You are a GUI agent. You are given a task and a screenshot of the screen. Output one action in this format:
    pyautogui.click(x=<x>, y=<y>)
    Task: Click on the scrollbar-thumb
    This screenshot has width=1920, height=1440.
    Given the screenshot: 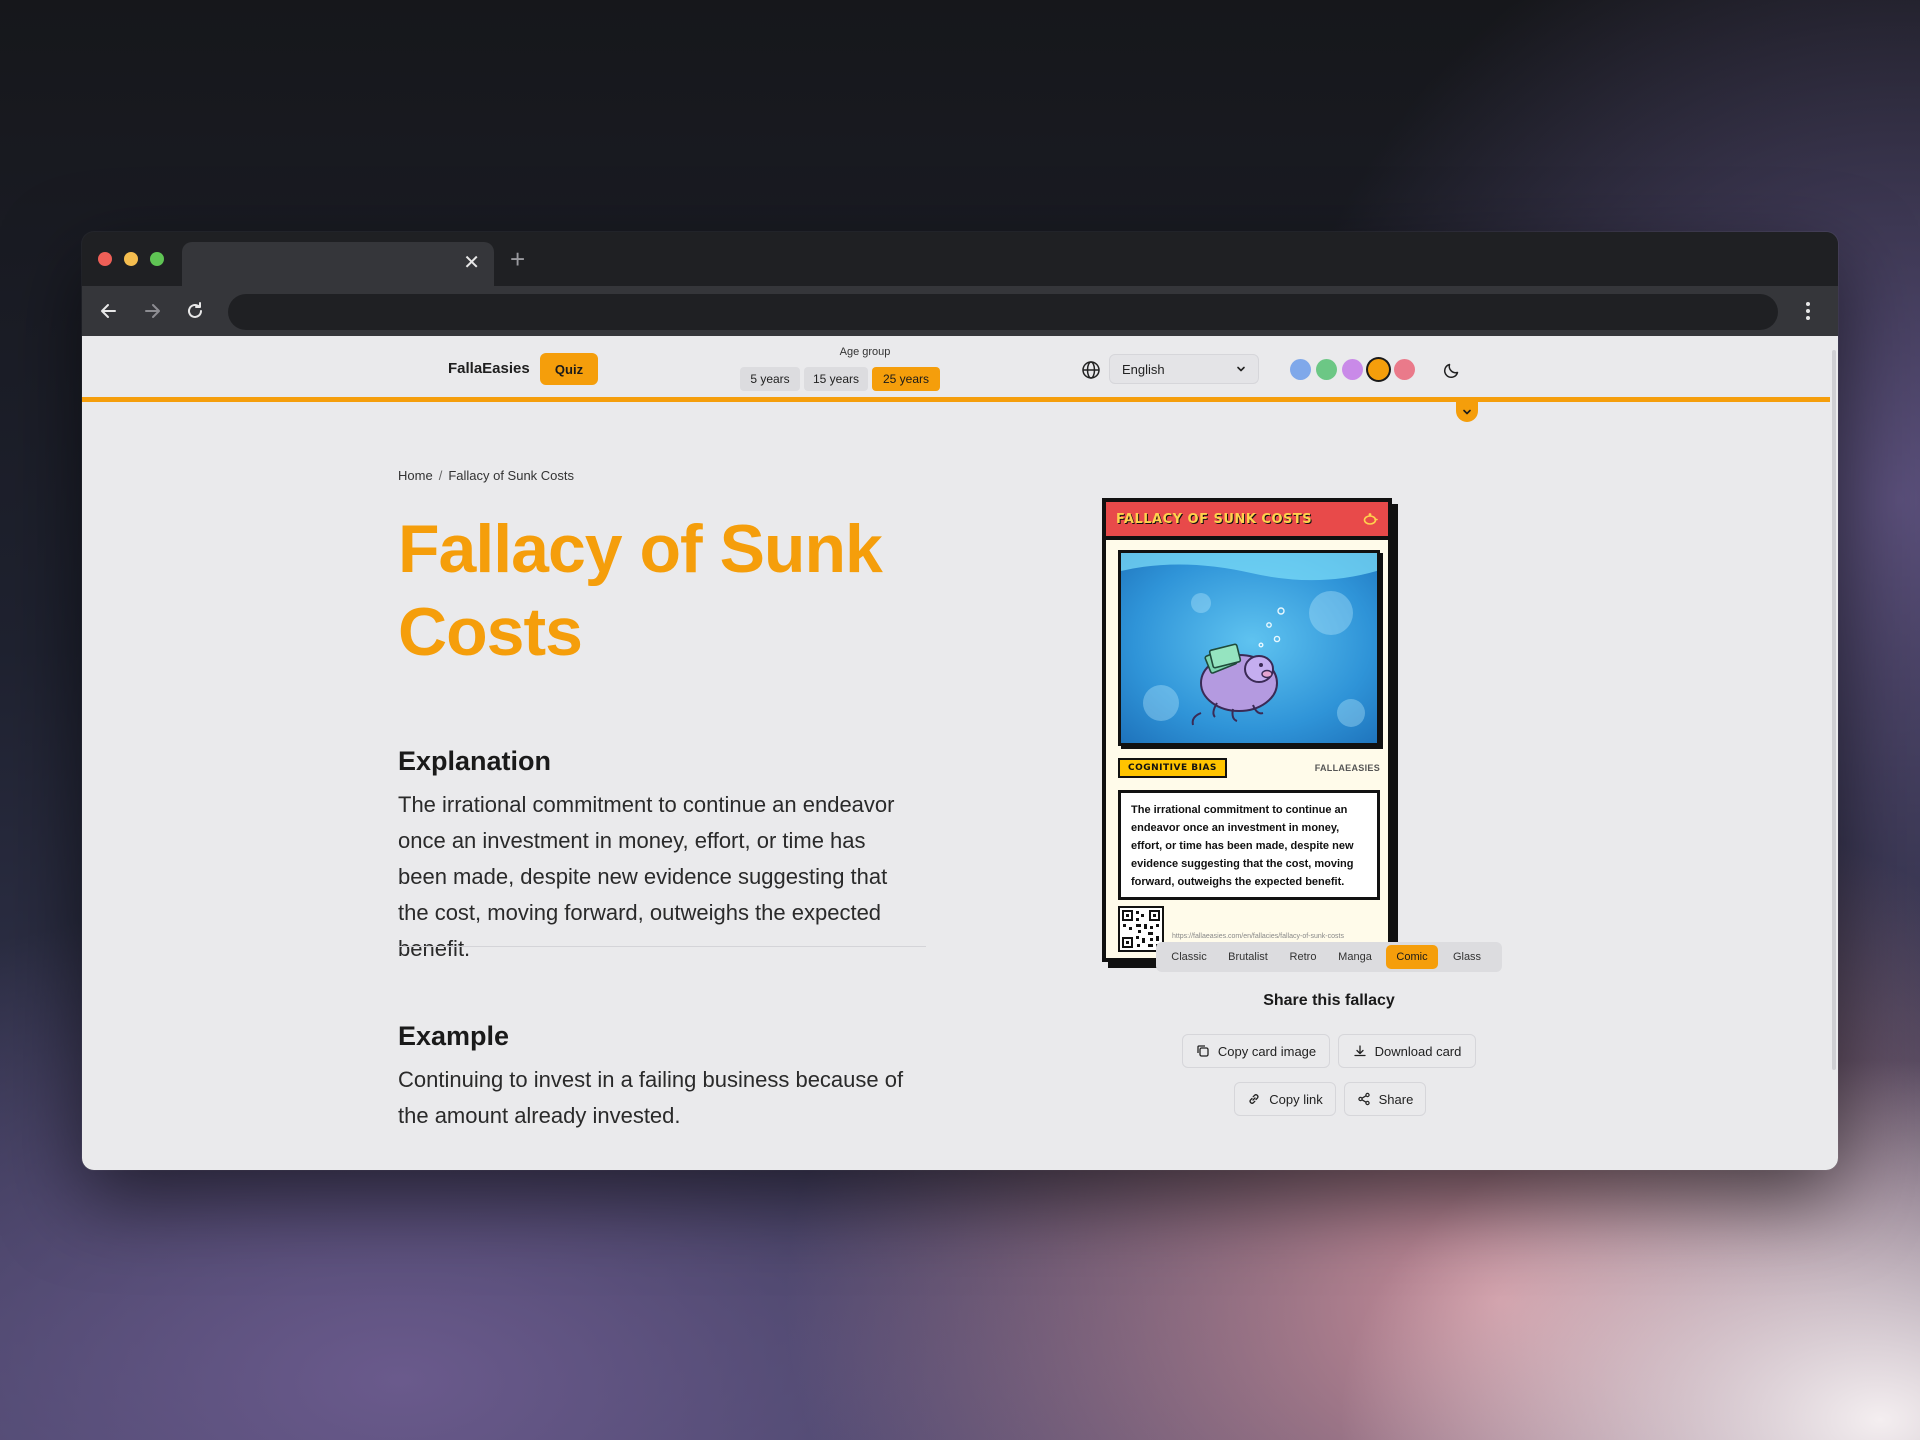 What is the action you would take?
    pyautogui.click(x=1834, y=710)
    